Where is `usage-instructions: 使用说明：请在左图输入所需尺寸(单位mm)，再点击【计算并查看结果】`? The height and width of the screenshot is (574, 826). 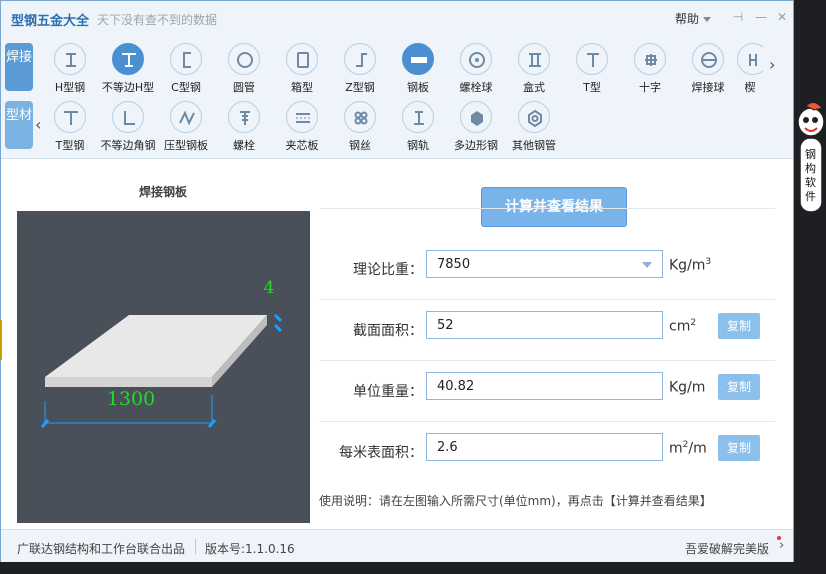 usage-instructions: 使用说明：请在左图输入所需尺寸(单位mm)，再点击【计算并查看结果】 is located at coordinates (515, 501).